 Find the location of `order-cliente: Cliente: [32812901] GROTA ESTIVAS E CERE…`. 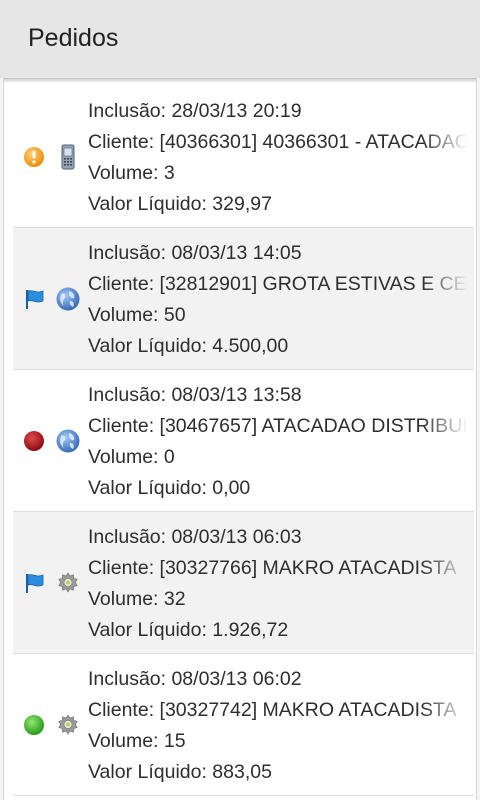

order-cliente: Cliente: [32812901] GROTA ESTIVAS E CERE… is located at coordinates (278, 284).